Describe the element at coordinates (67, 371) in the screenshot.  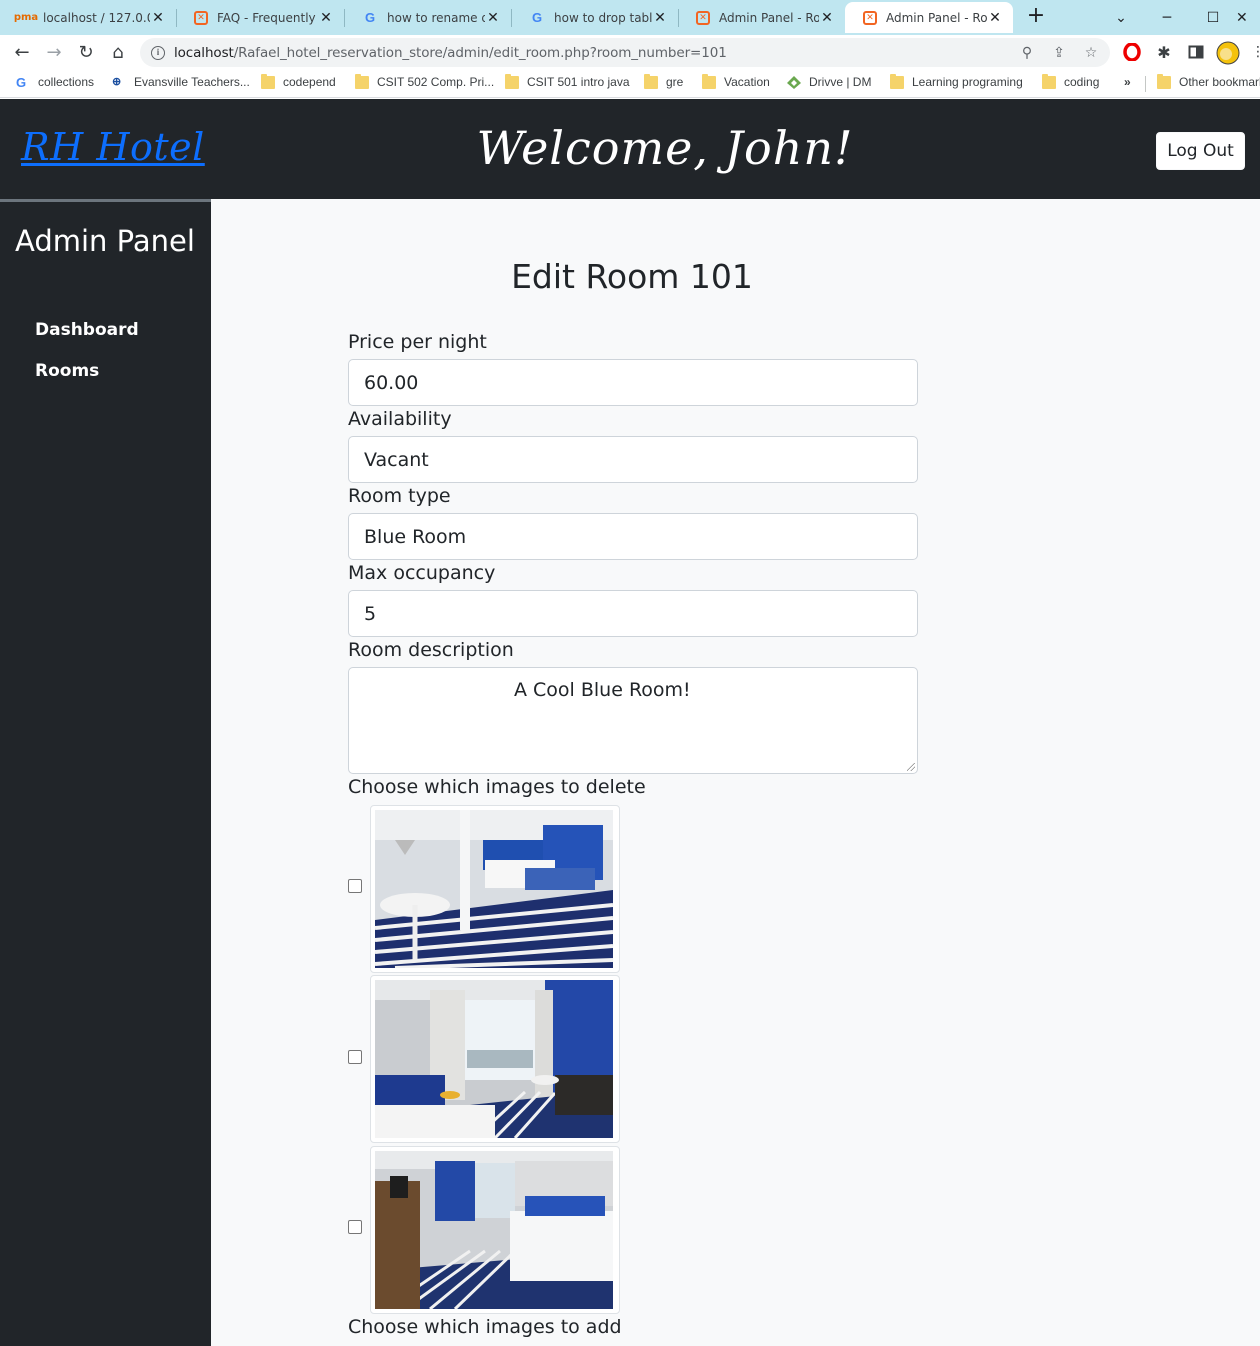
I see `sidebar-item-rooms: Rooms` at that location.